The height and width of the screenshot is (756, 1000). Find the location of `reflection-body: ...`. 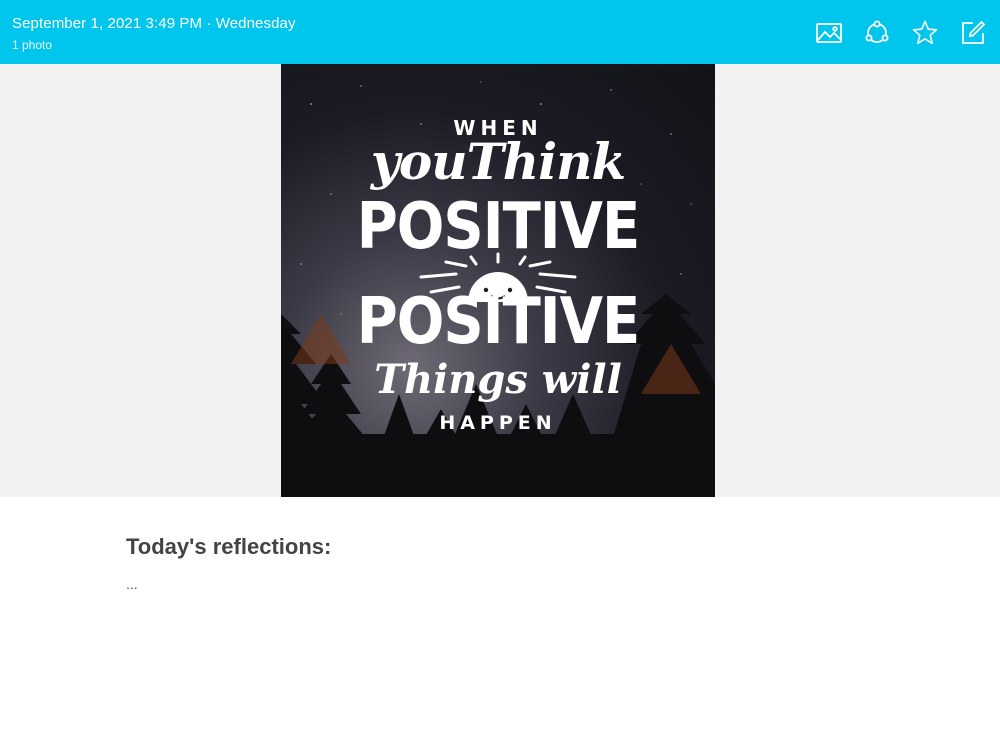

reflection-body: ... is located at coordinates (506, 584).